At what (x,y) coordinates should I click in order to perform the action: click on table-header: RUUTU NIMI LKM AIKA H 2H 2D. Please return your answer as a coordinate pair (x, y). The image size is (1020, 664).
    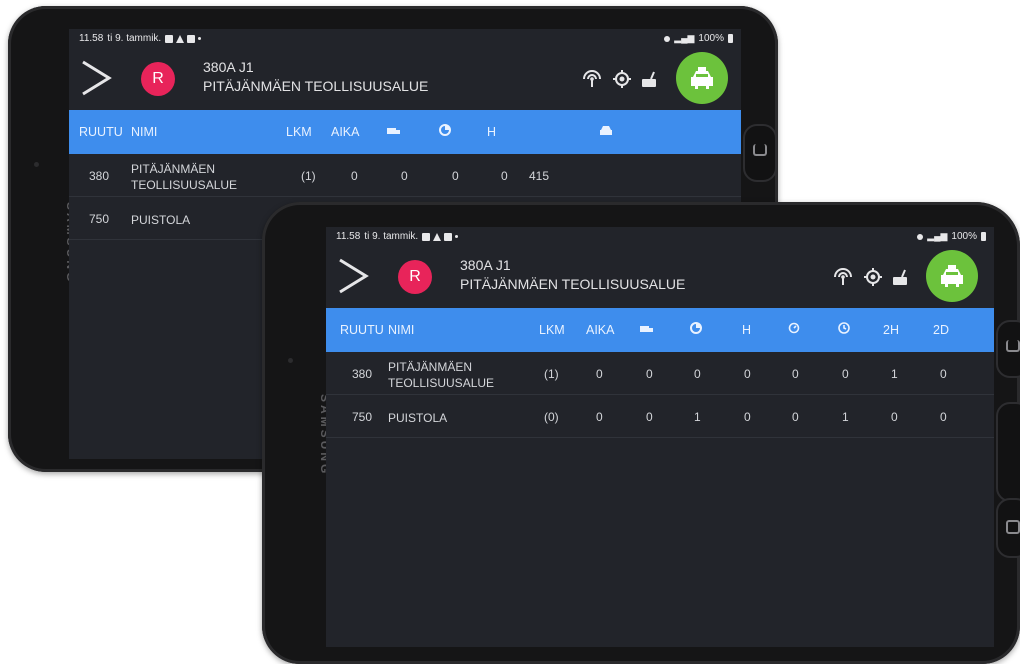
    Looking at the image, I should click on (660, 330).